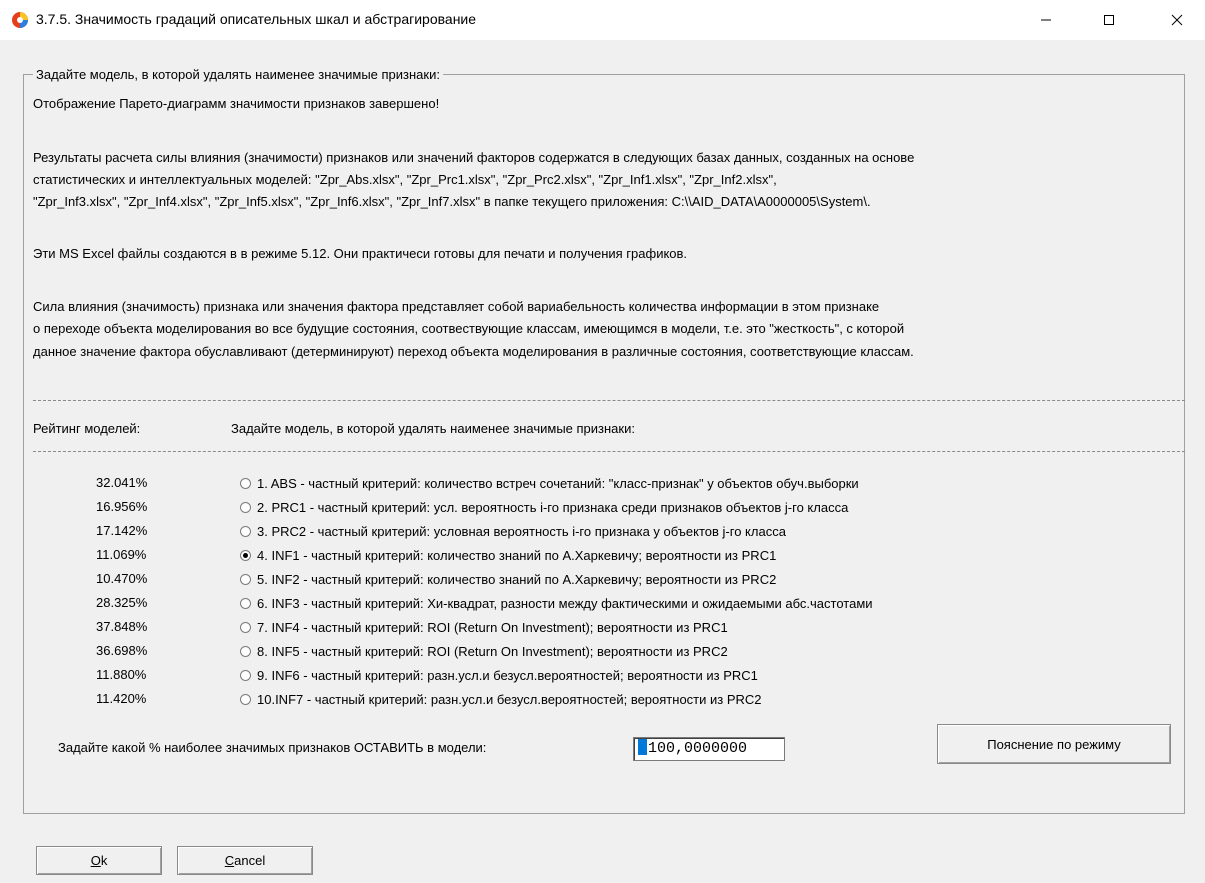  I want to click on model-rating: 16.956%, so click(122, 506).